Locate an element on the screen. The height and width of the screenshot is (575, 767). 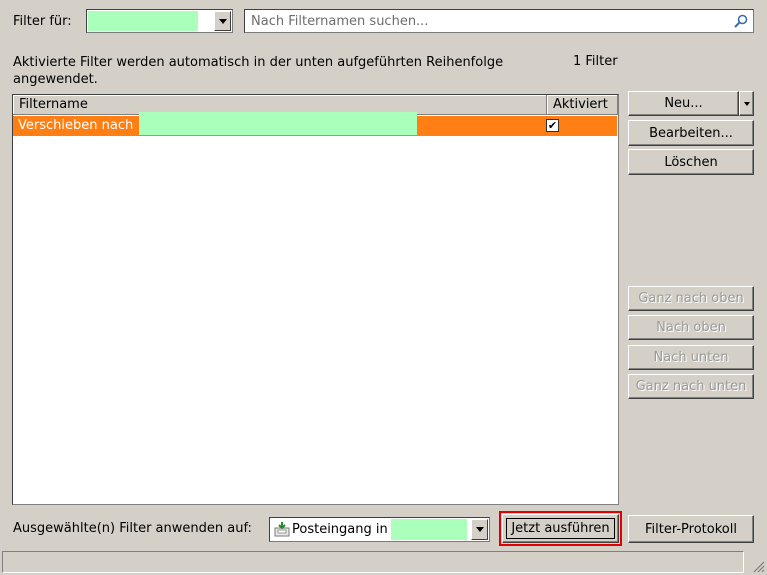
resize-grip-icon is located at coordinates (758, 566).